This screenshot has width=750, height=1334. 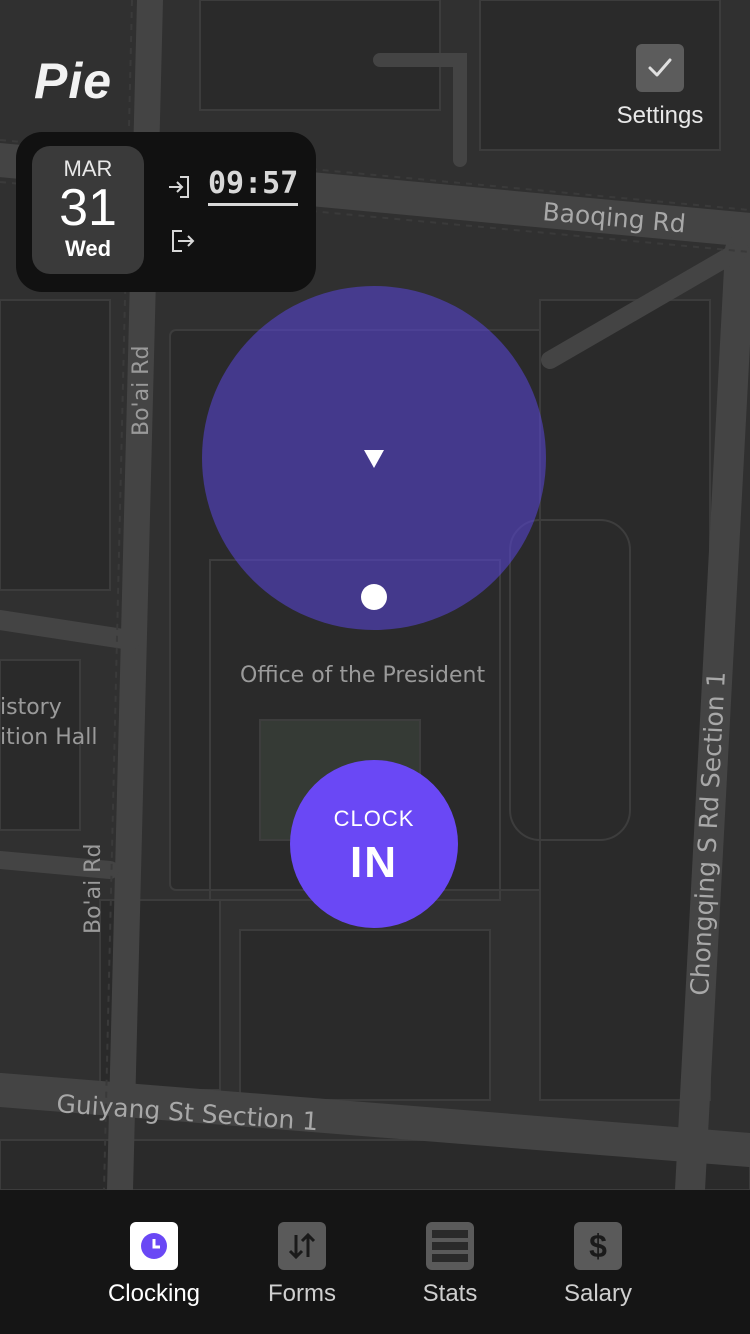 What do you see at coordinates (598, 1246) in the screenshot?
I see `dollar-icon: $` at bounding box center [598, 1246].